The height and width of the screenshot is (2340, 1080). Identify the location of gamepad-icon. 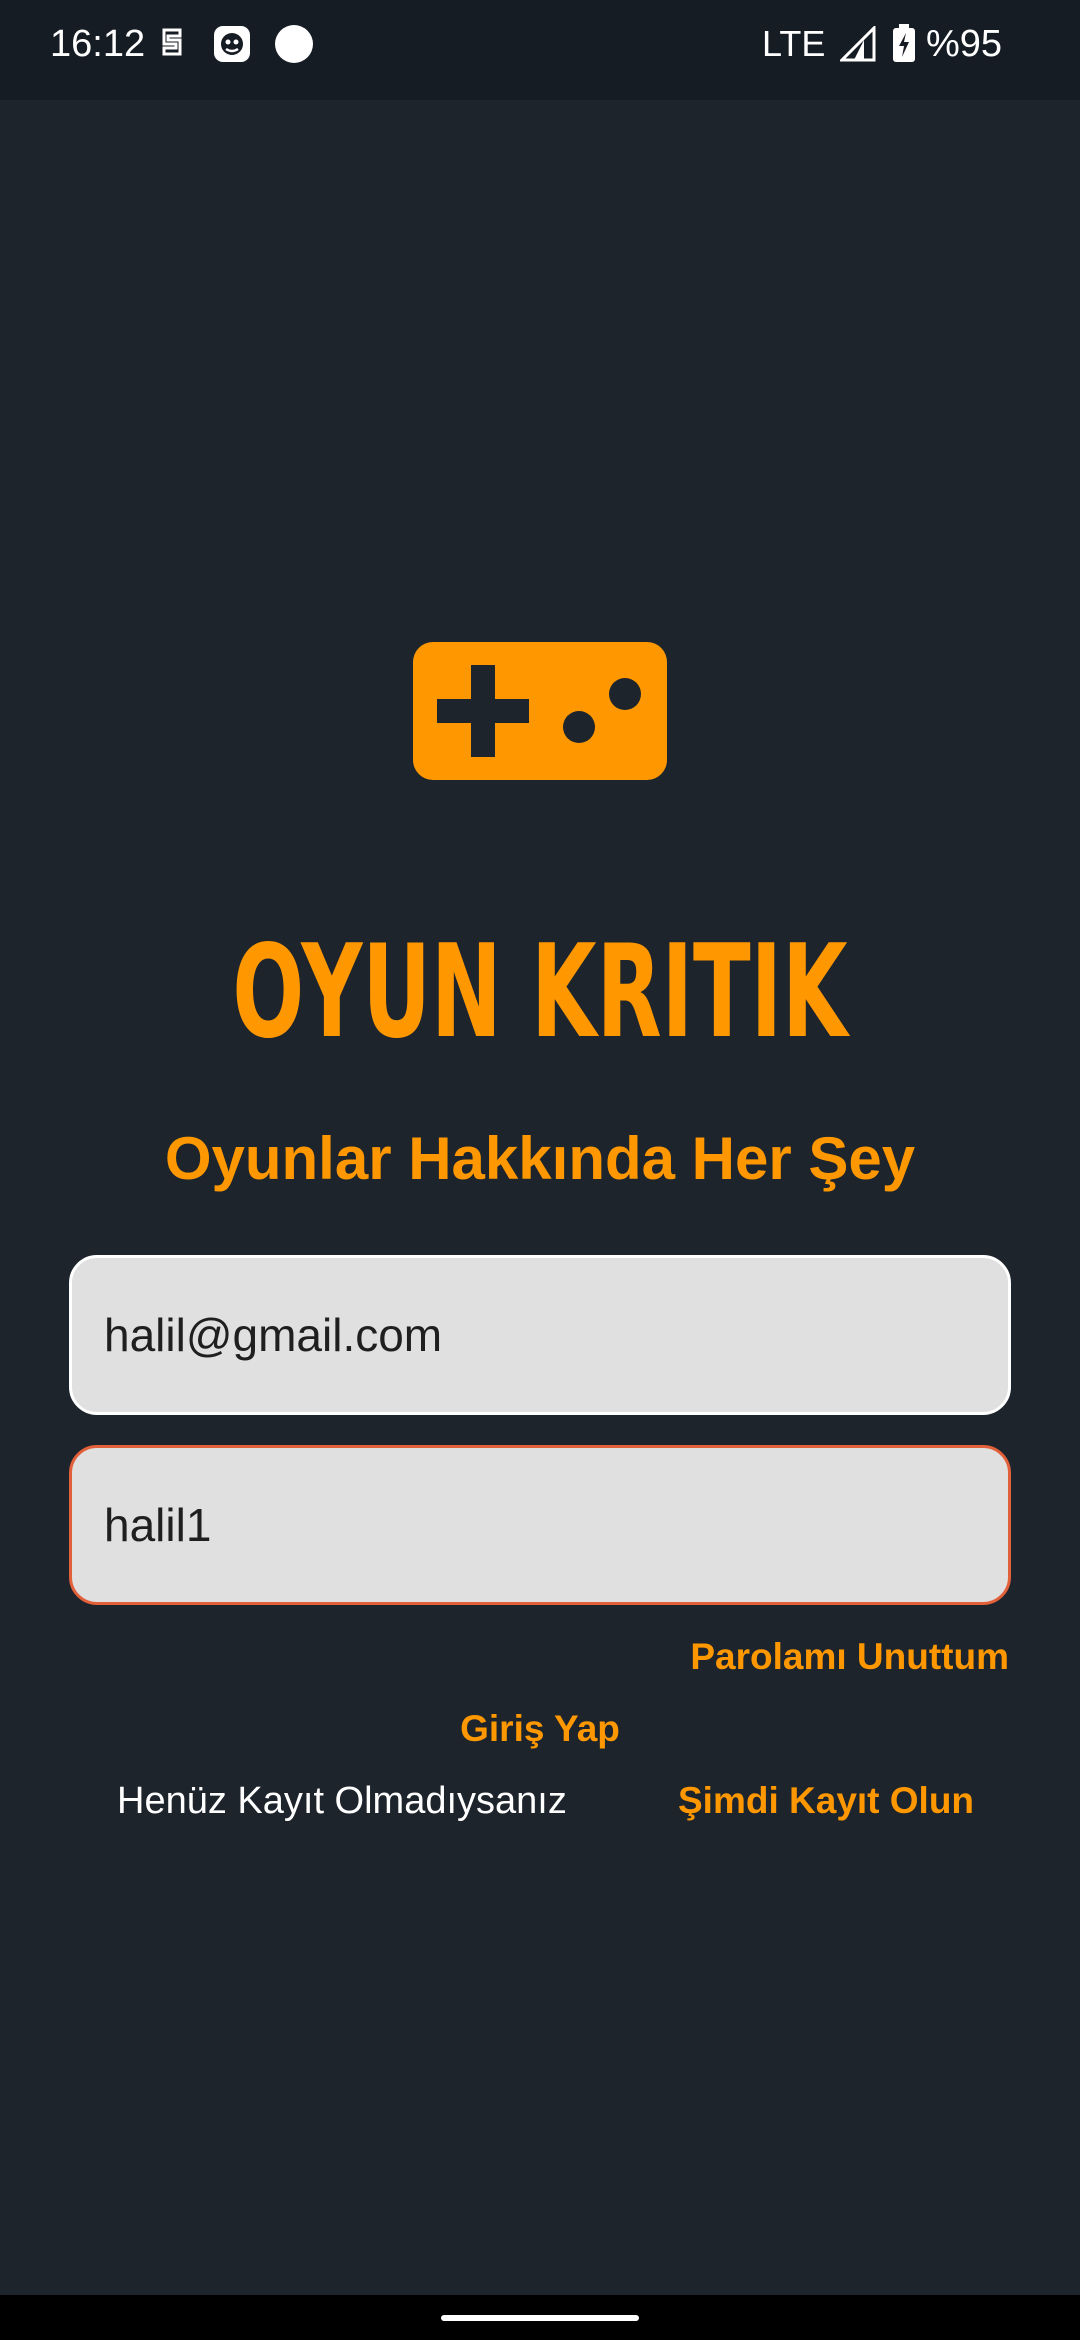
(540, 711).